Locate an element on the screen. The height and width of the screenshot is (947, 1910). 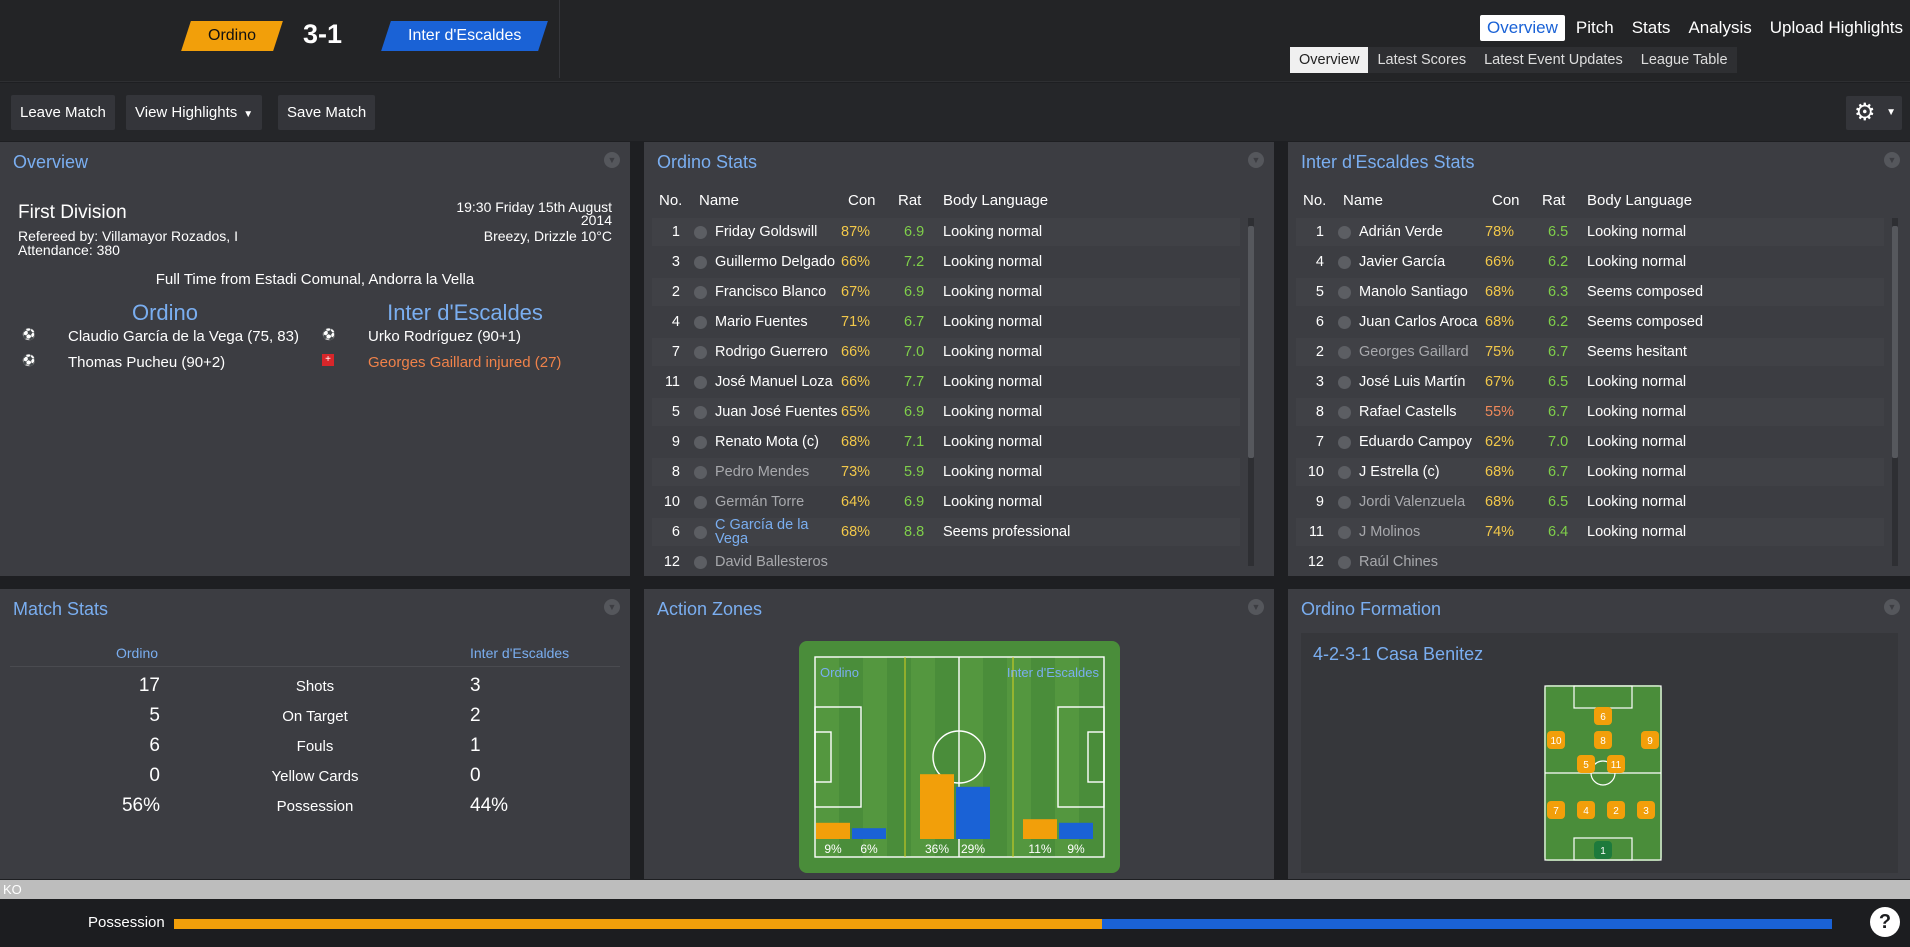
player-name: José Luis Martín is located at coordinates (1412, 382).